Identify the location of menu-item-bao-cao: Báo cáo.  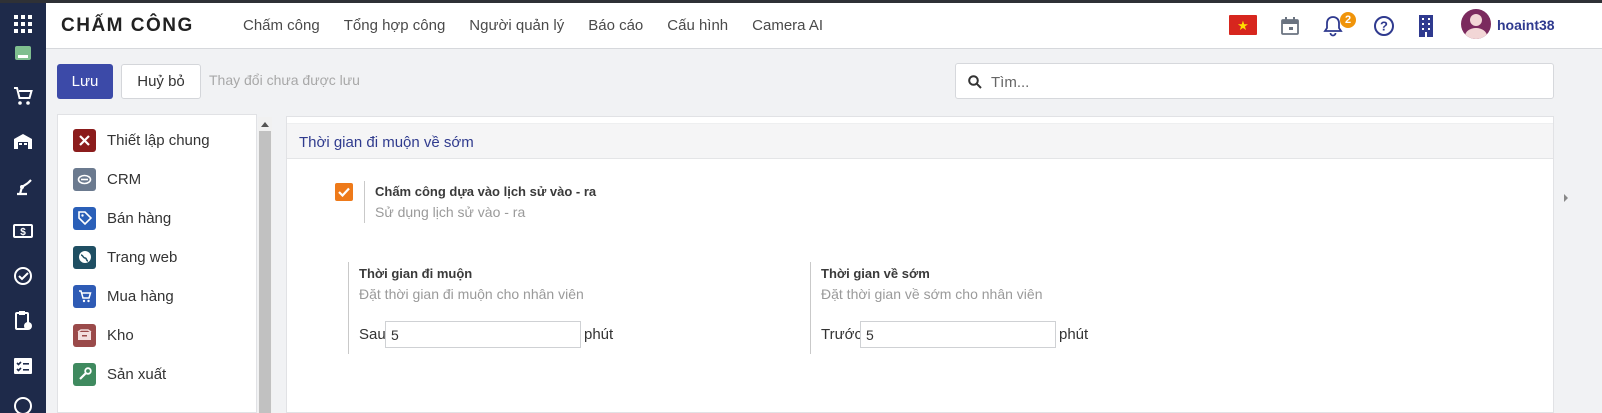
(615, 25).